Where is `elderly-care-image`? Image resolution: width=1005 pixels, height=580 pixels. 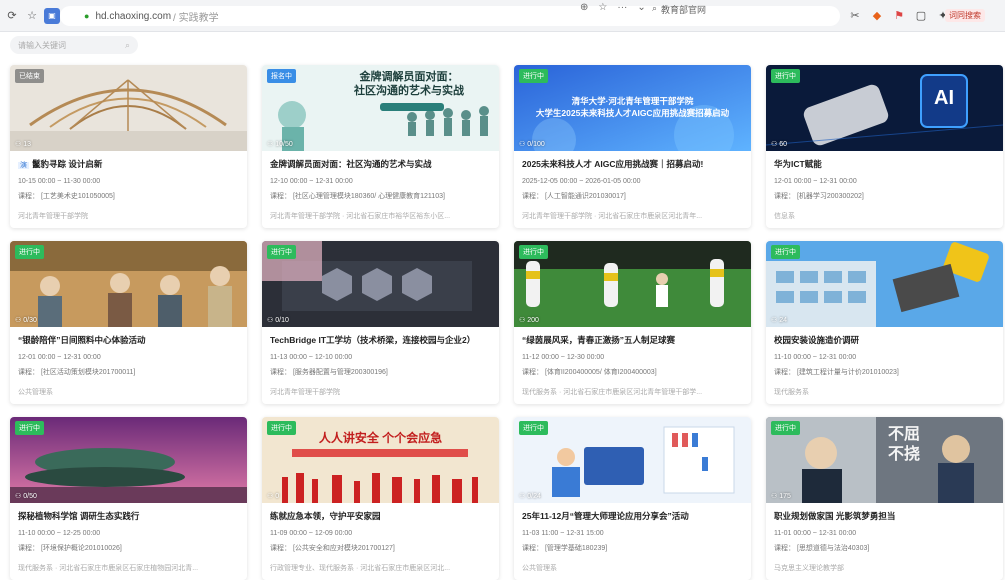
elderly-care-image is located at coordinates (128, 284).